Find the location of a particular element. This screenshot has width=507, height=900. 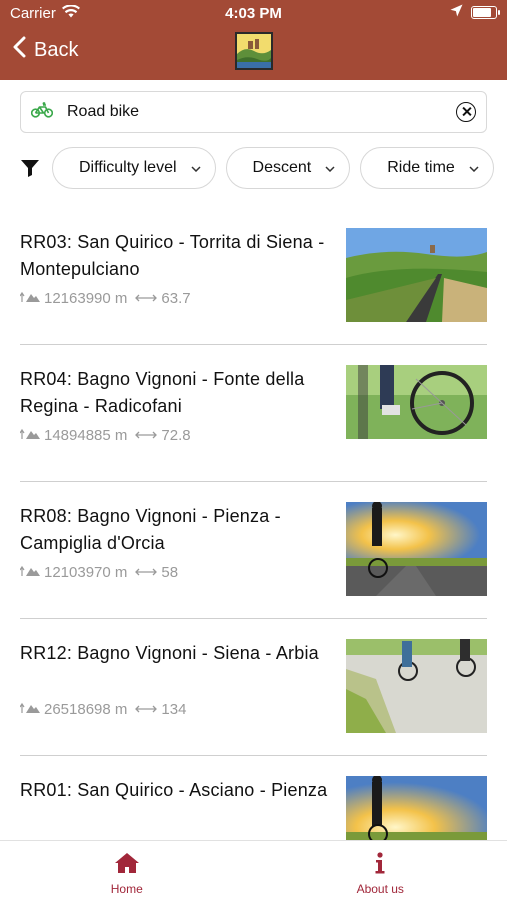

header: Carrier 4:03 PM Back is located at coordinates (253, 40).